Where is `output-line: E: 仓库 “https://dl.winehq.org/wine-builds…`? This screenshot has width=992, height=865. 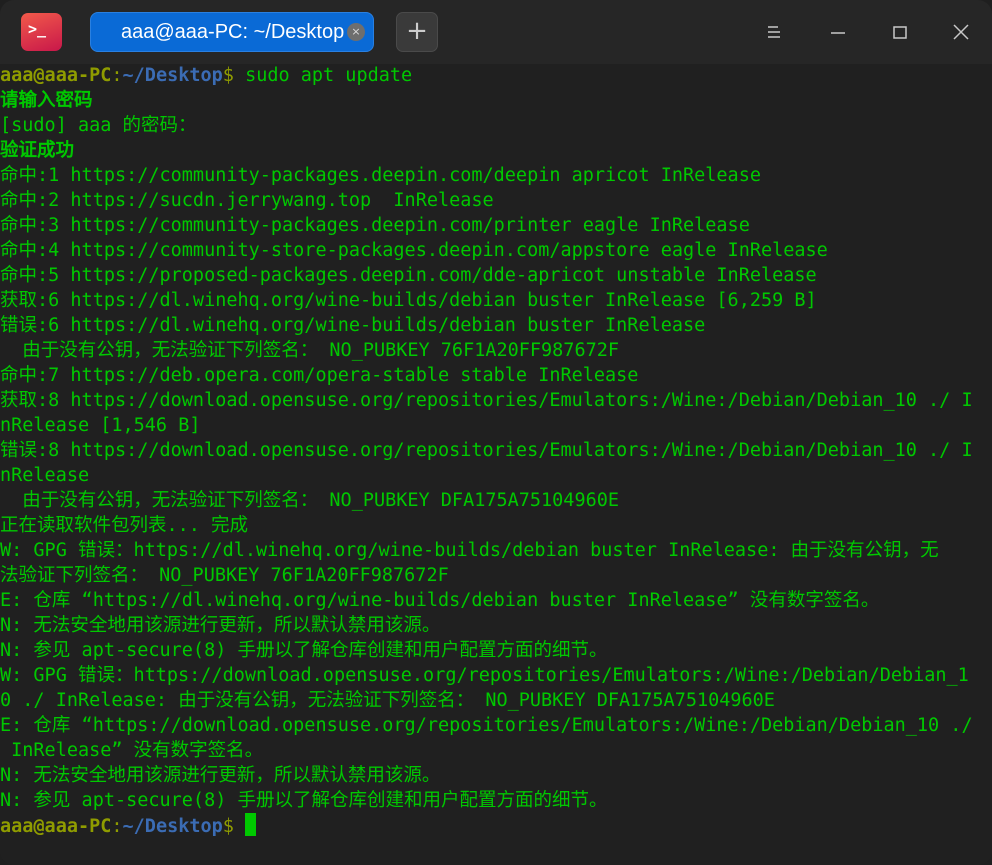
output-line: E: 仓库 “https://dl.winehq.org/wine-builds… is located at coordinates (496, 600).